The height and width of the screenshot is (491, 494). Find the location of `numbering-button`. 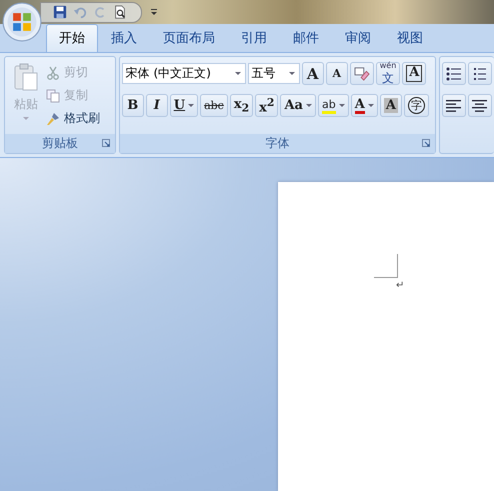

numbering-button is located at coordinates (480, 73).